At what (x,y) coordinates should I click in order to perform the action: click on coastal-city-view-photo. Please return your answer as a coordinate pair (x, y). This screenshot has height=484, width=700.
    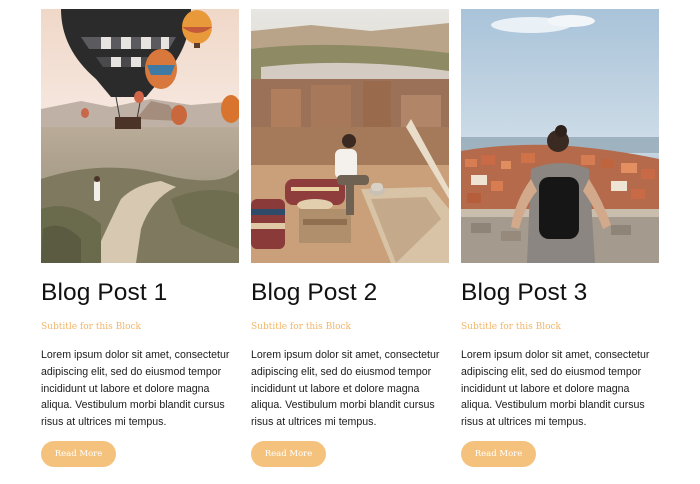
    Looking at the image, I should click on (560, 136).